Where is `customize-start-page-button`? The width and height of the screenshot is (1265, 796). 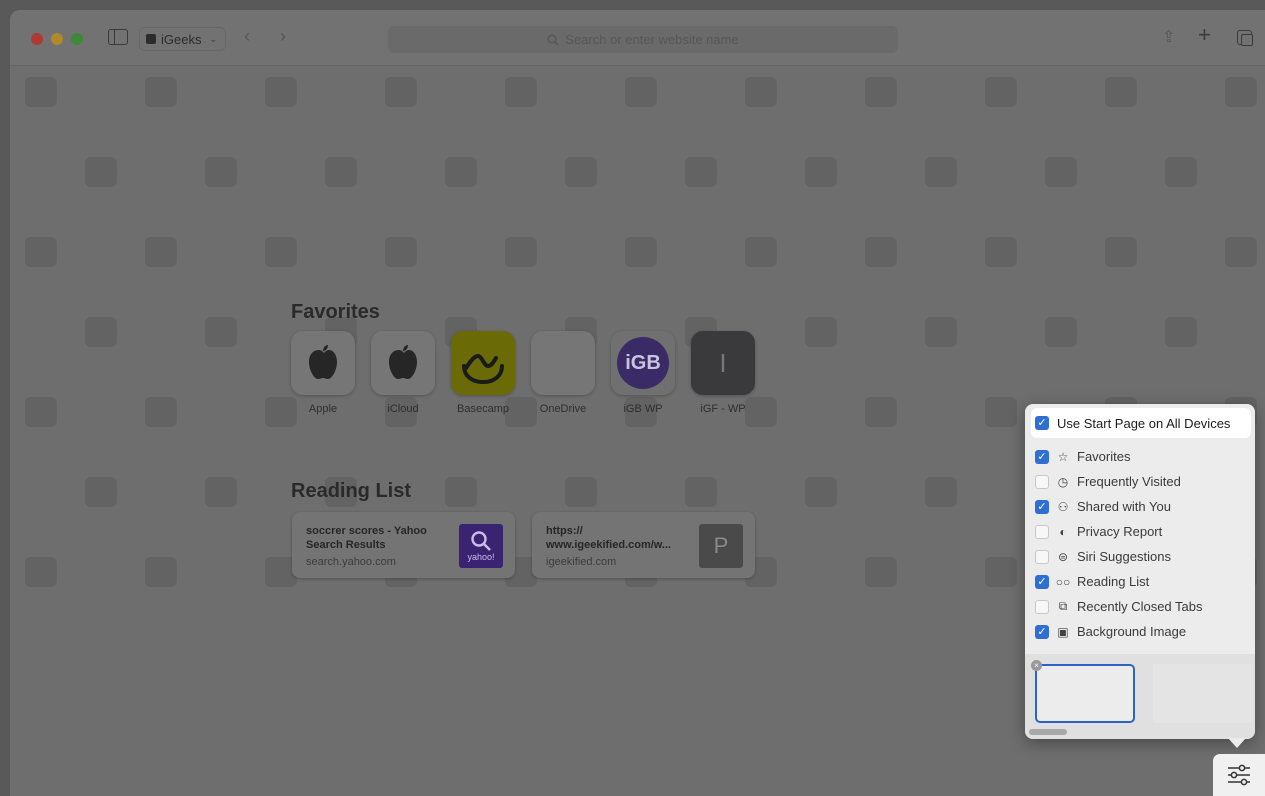
customize-start-page-button is located at coordinates (1239, 775).